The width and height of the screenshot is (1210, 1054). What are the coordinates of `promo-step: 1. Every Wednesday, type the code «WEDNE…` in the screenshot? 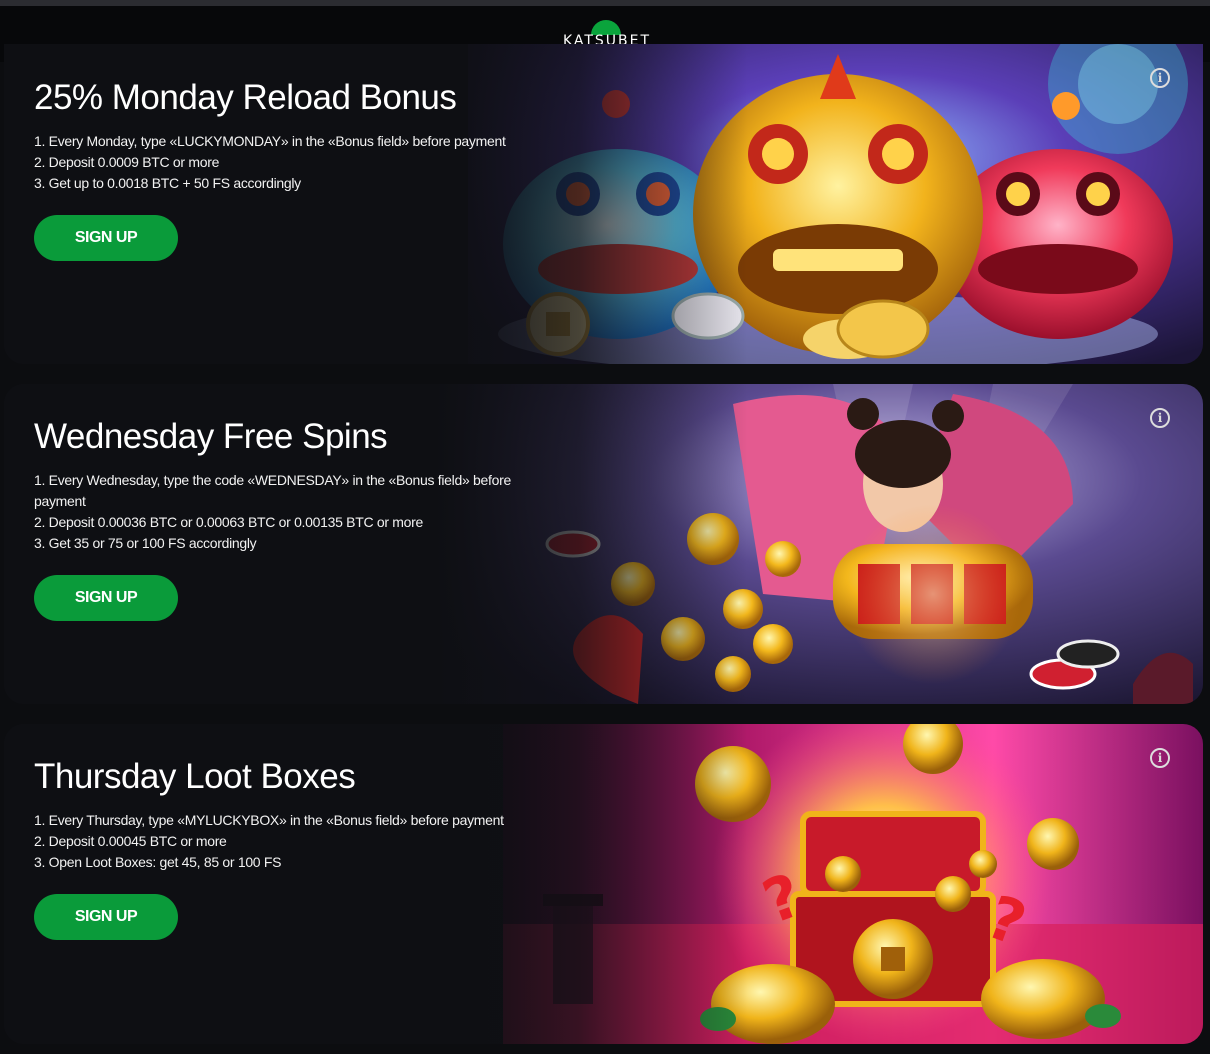 It's located at (272, 490).